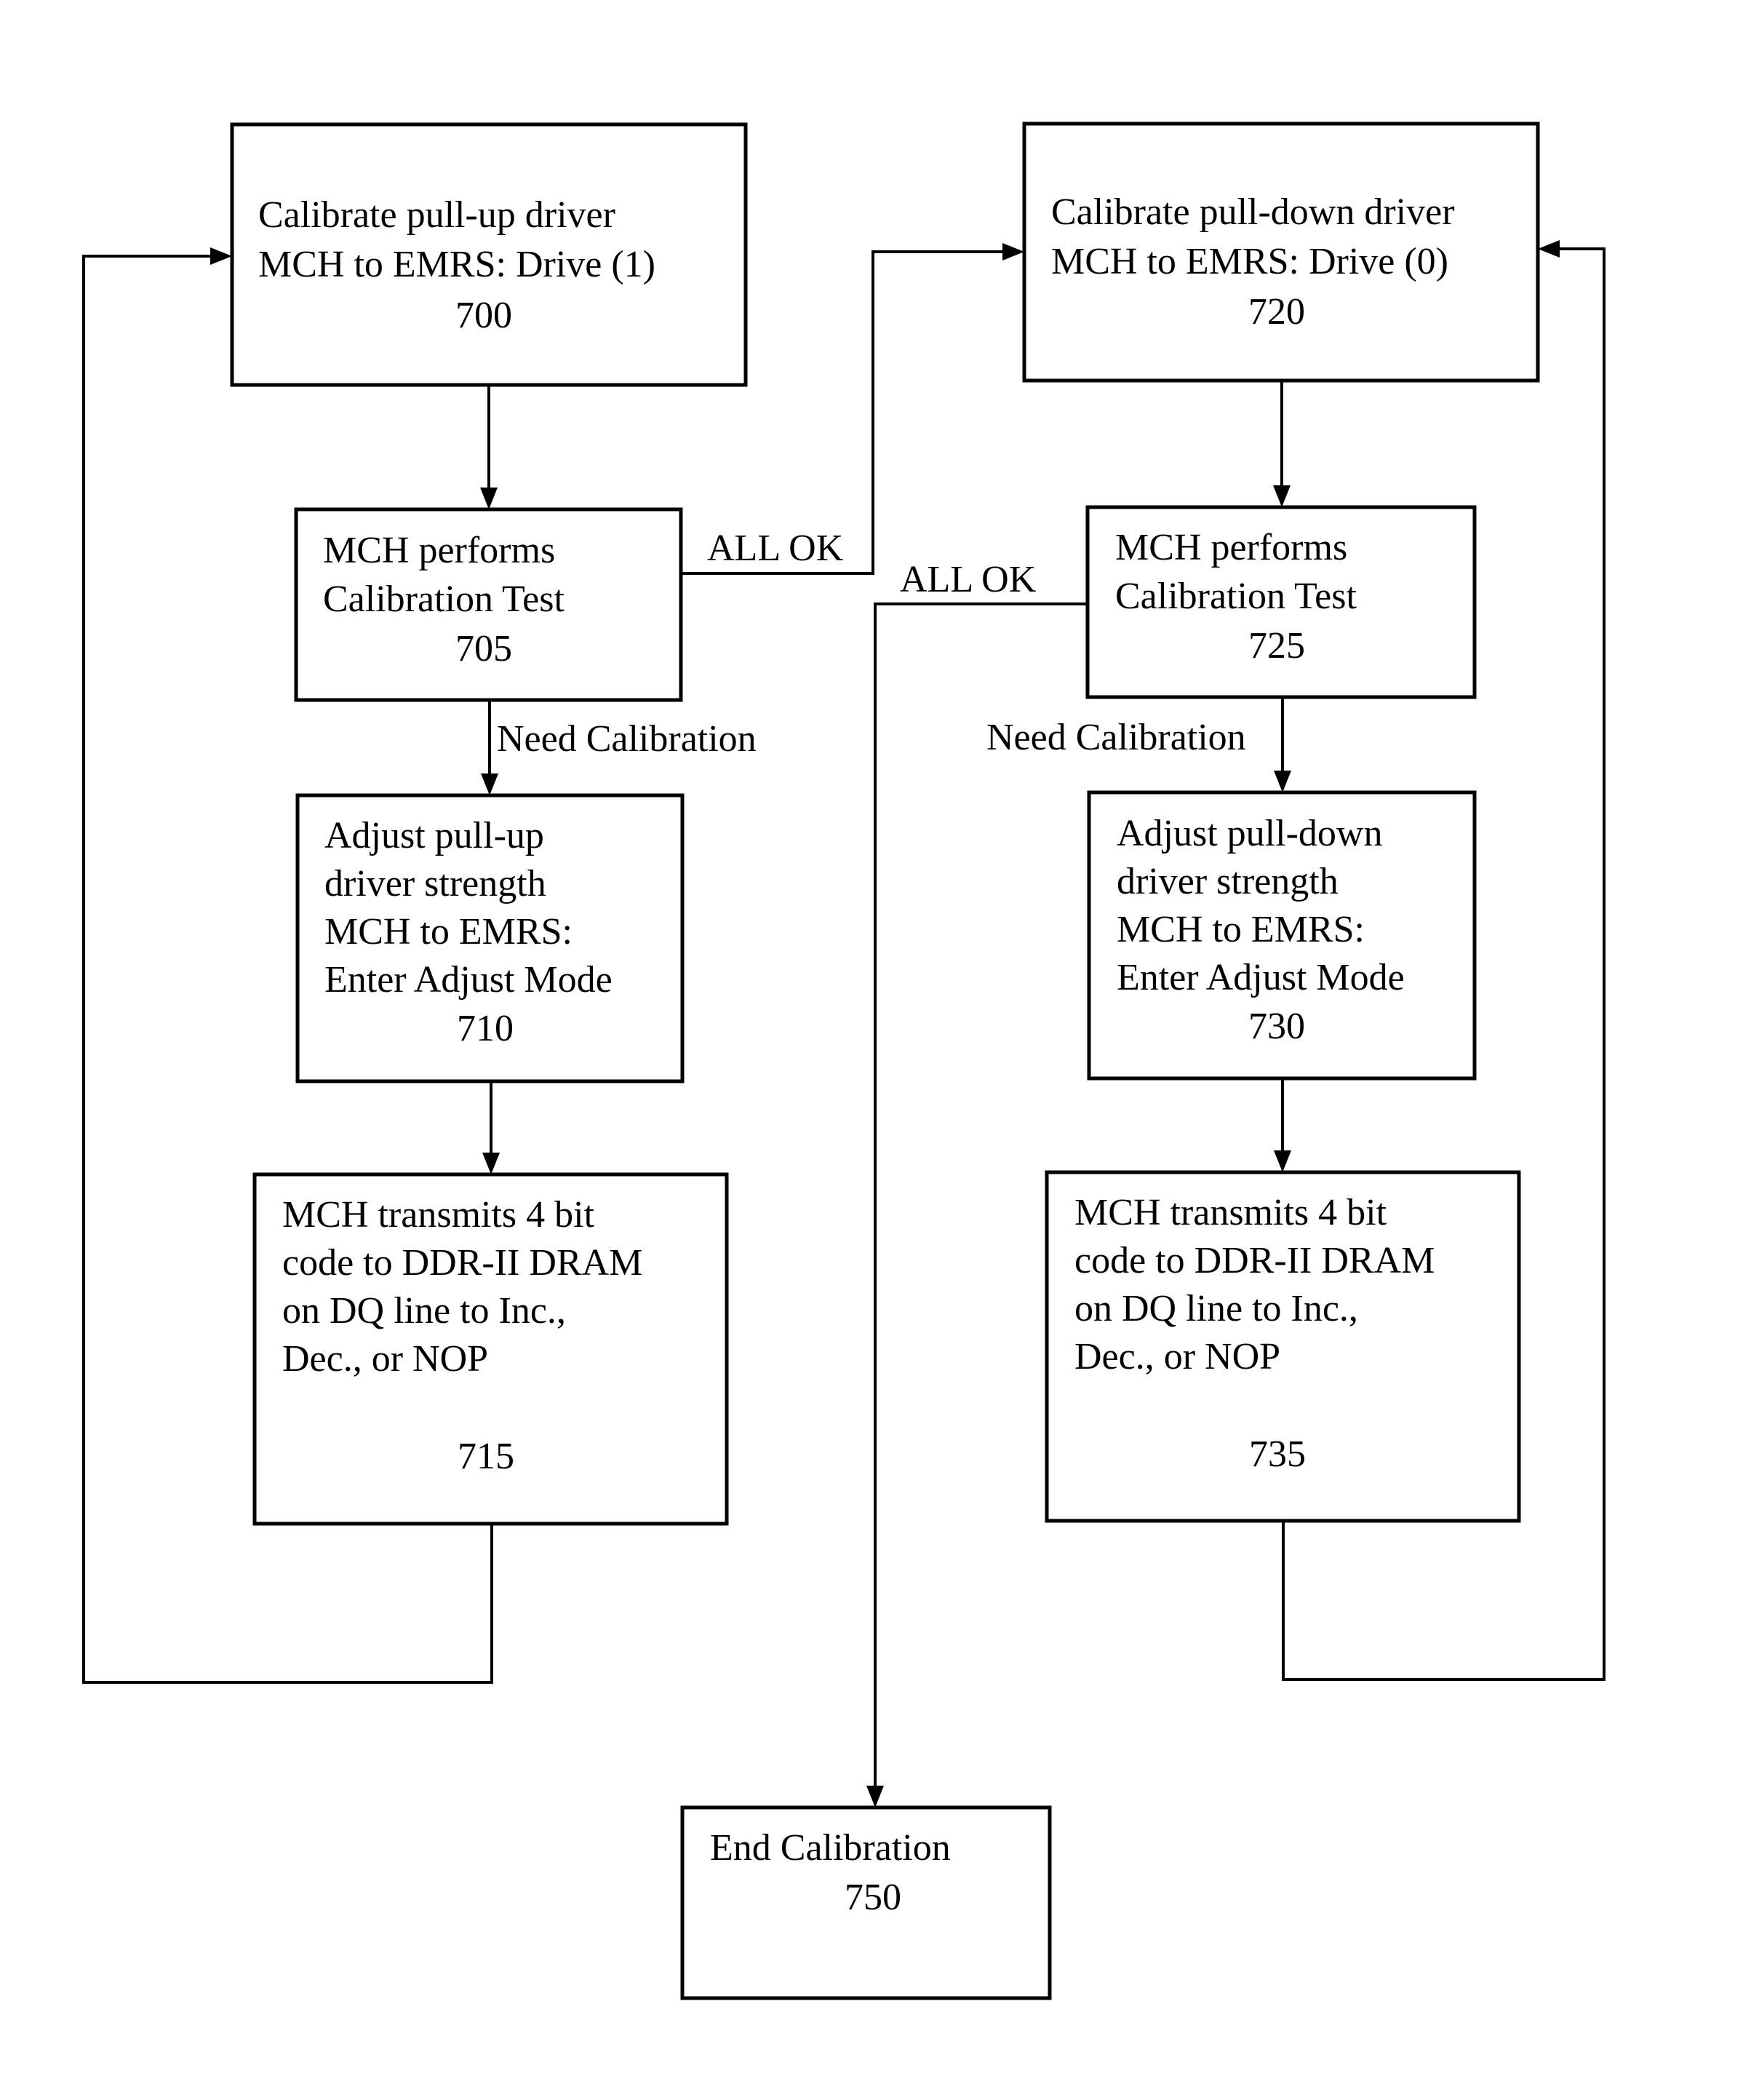  Describe the element at coordinates (1249, 833) in the screenshot. I see `node-730-line-1: Adjust pull-down` at that location.